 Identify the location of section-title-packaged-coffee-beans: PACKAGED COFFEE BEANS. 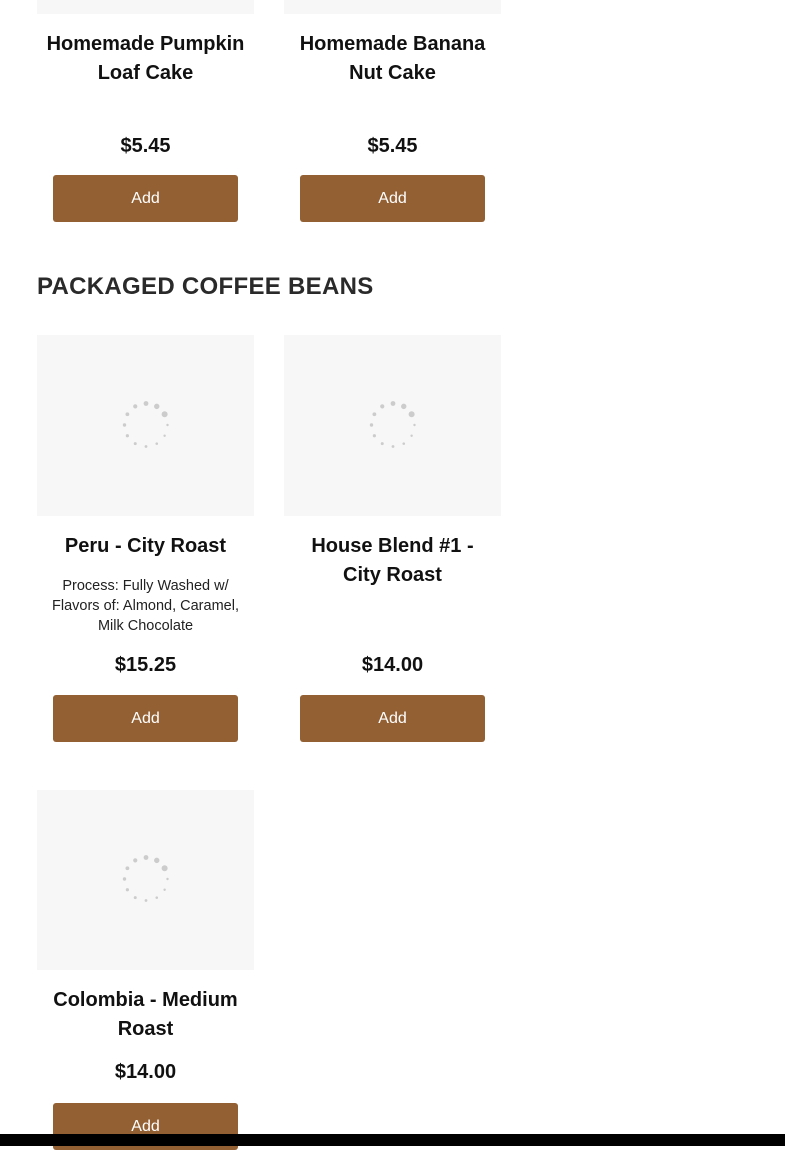
(205, 286).